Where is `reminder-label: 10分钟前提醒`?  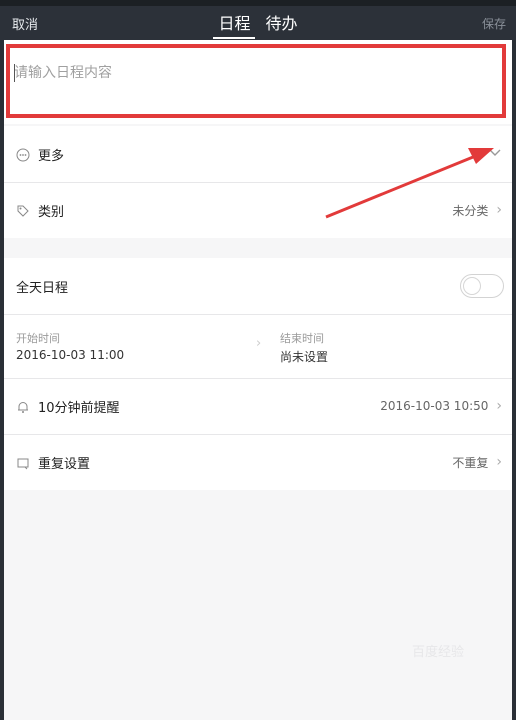 reminder-label: 10分钟前提醒 is located at coordinates (79, 408).